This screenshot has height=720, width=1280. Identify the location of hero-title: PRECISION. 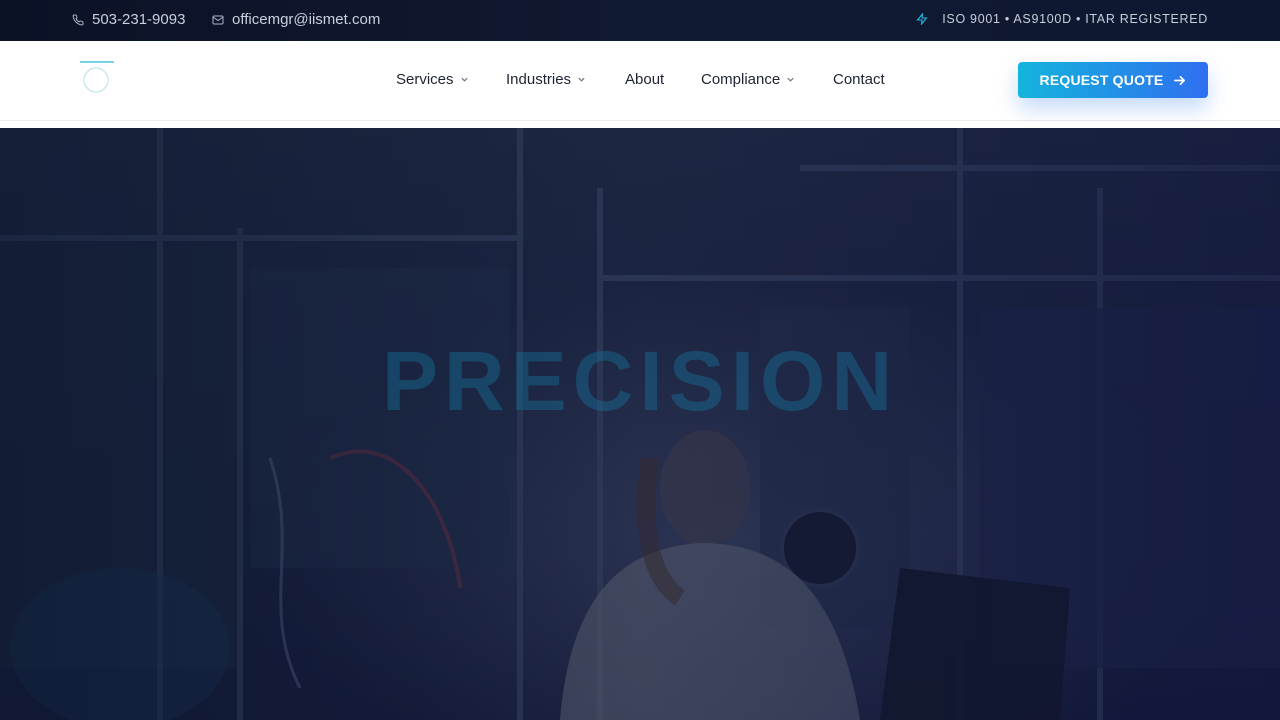
(640, 381).